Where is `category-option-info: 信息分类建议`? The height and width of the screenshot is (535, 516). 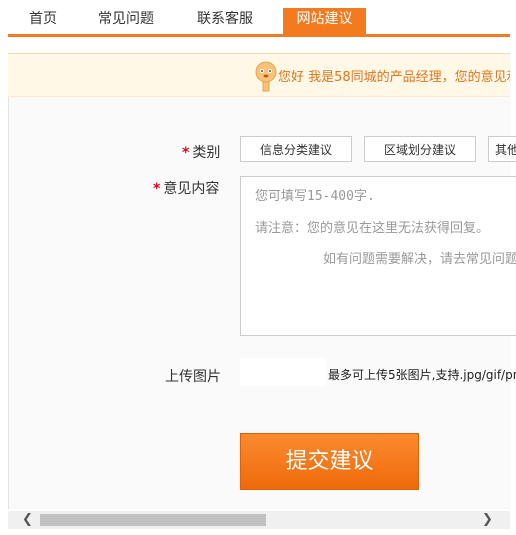
category-option-info: 信息分类建议 is located at coordinates (296, 149).